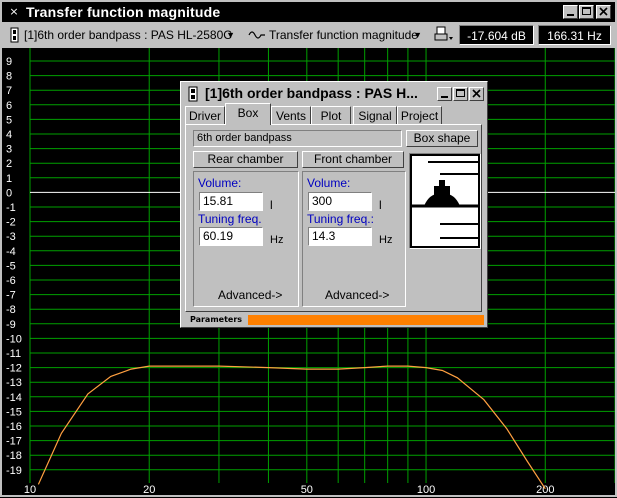  I want to click on rear-tuning-unit: Hz, so click(277, 240).